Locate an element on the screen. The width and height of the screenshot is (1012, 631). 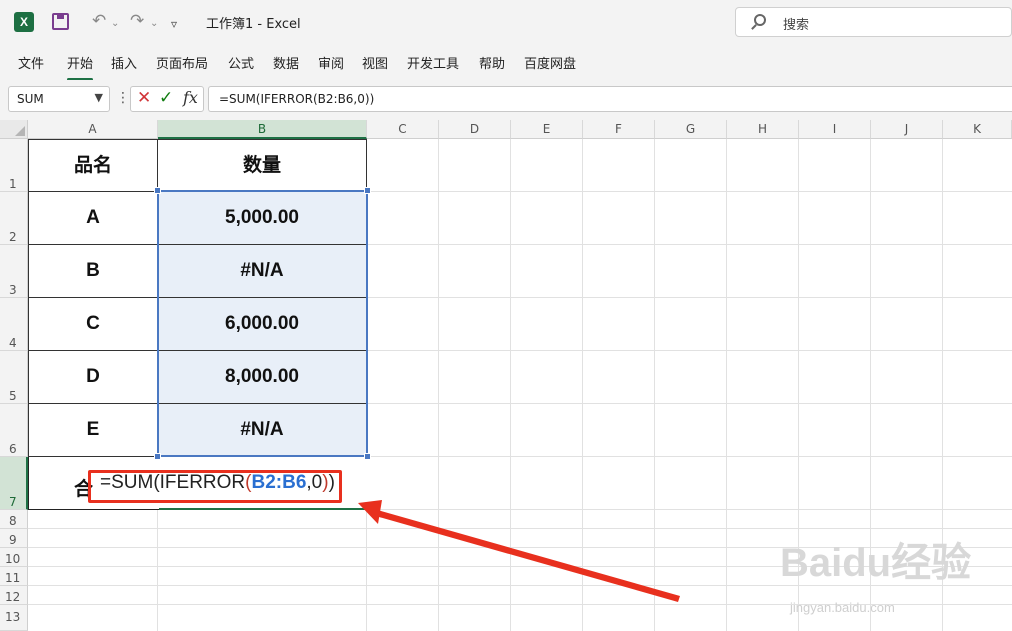
formula-text: =SUM(IFERROR(B2:B6,0)) is located at coordinates (297, 99).